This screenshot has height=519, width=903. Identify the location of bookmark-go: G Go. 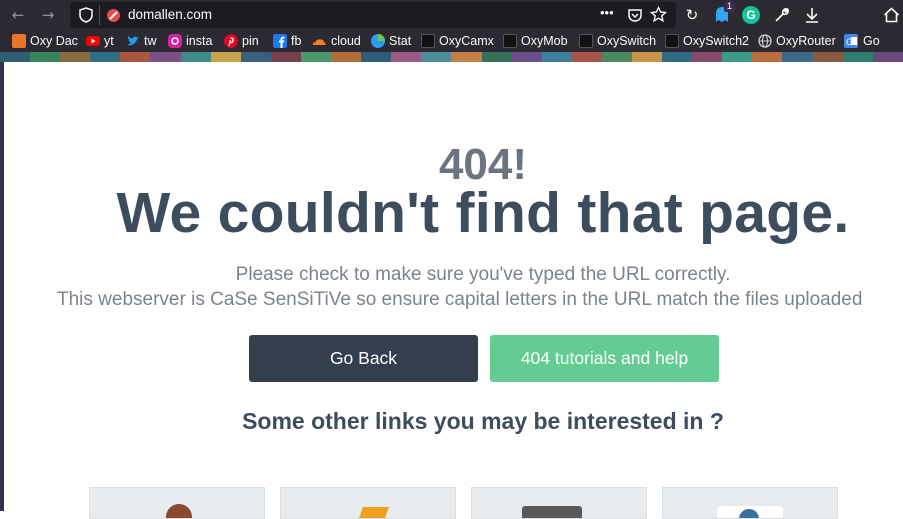
(861, 41).